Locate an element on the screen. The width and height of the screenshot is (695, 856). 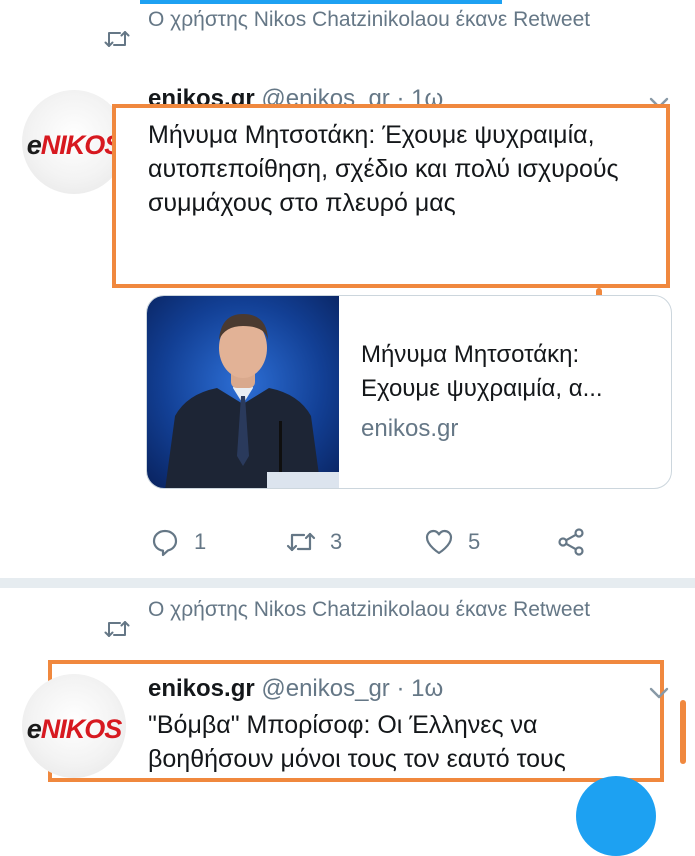
author-name: enikos.gr is located at coordinates (201, 688).